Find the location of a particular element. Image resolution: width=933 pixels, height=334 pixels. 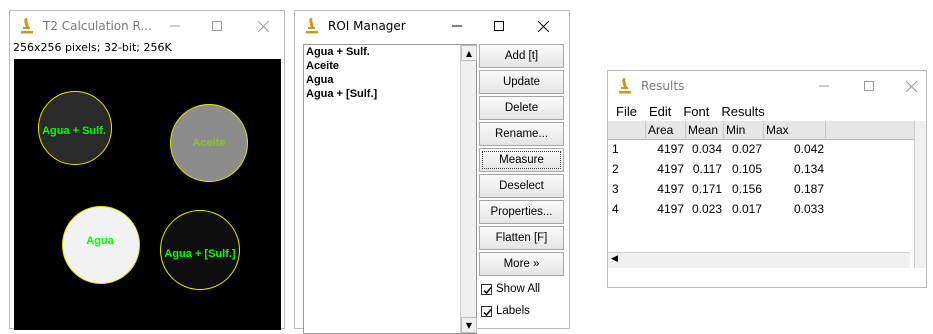

table-row: 2 4197 0.117 0.105 0.134 is located at coordinates (767, 170).